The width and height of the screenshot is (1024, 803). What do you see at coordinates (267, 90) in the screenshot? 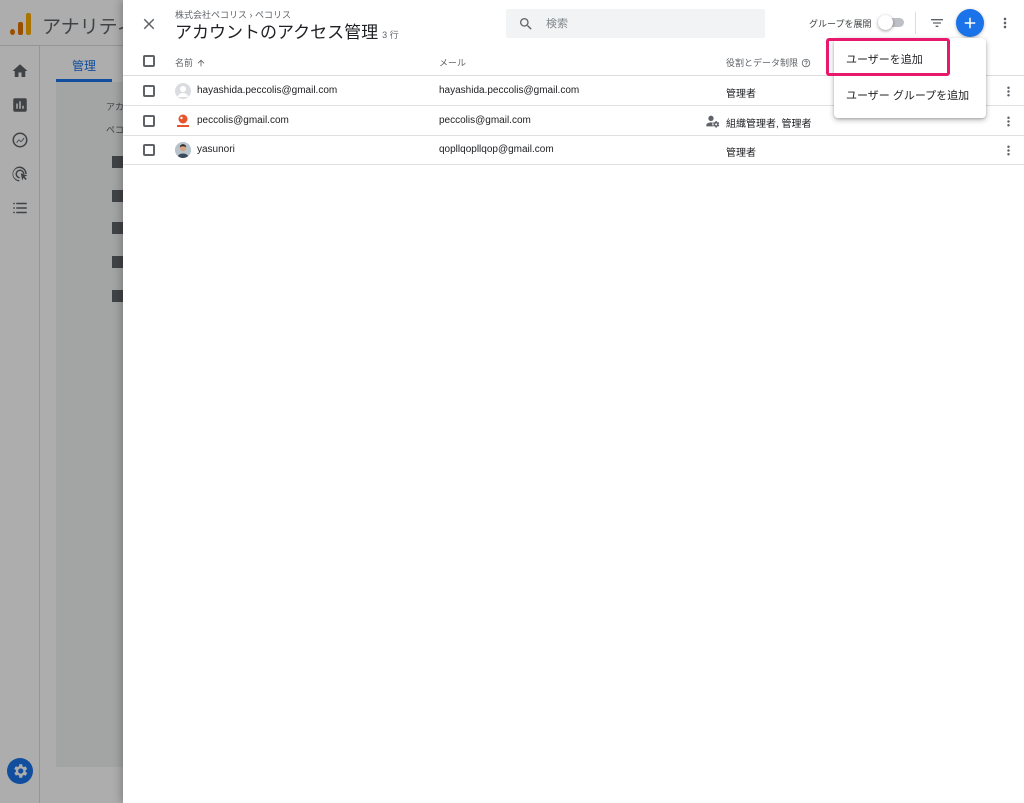
I see `user-name: hayashida.peccolis@gmail.com` at bounding box center [267, 90].